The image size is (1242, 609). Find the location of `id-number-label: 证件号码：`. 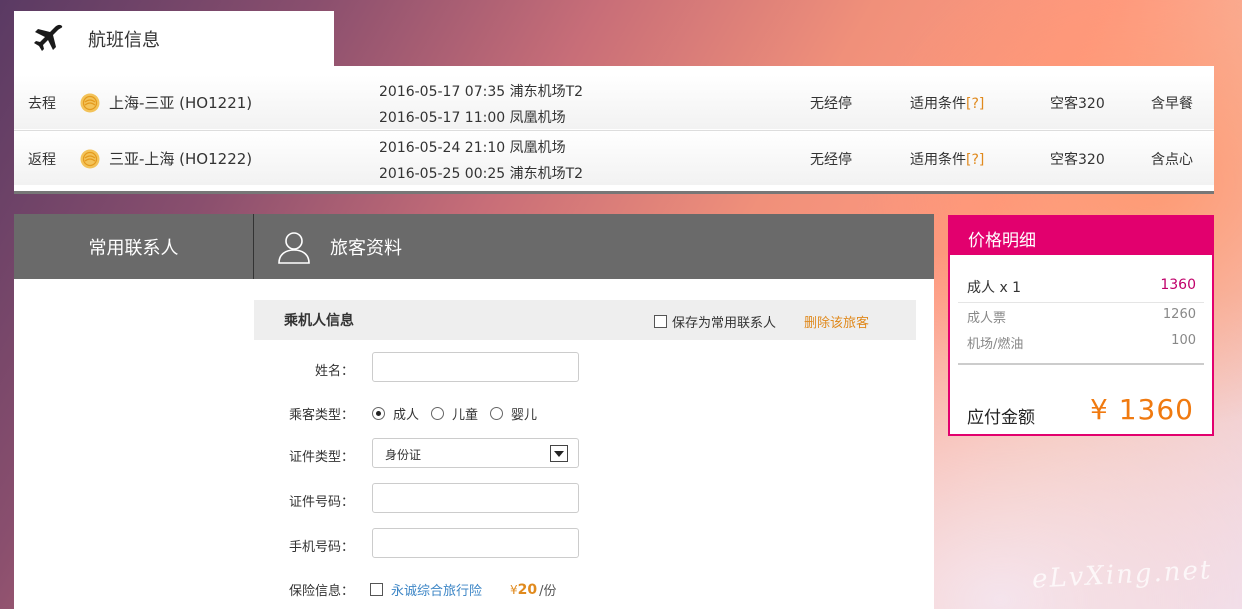

id-number-label: 证件号码： is located at coordinates (321, 502).